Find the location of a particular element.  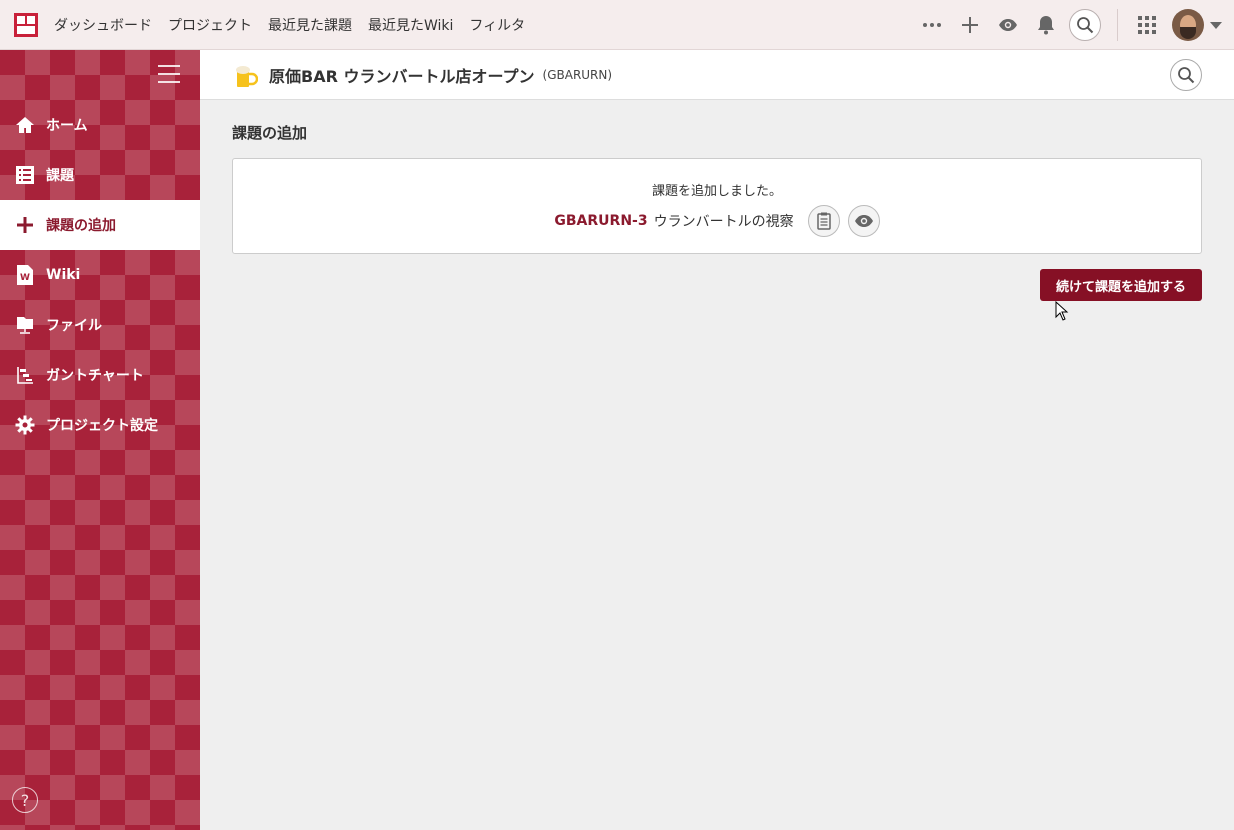

page-title: 課題の追加 is located at coordinates (270, 133).